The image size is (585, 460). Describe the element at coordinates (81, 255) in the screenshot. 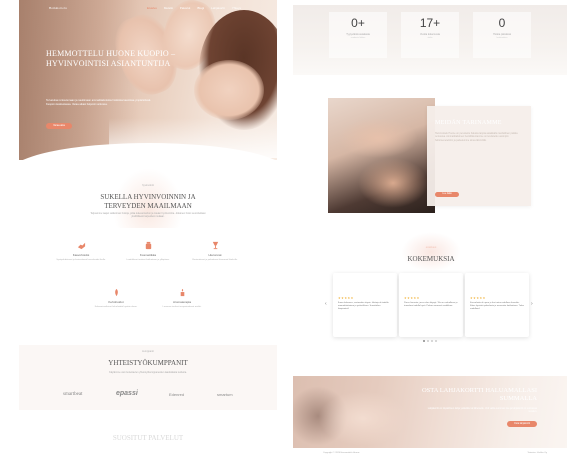

I see `feature-title: Kasvohoidot` at that location.